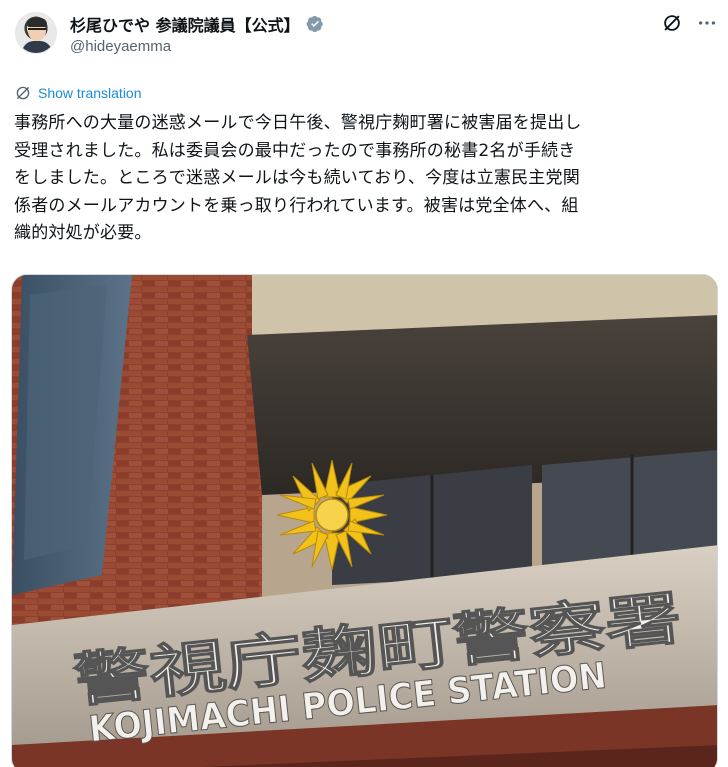  I want to click on show-translation-link: Show translation, so click(90, 93).